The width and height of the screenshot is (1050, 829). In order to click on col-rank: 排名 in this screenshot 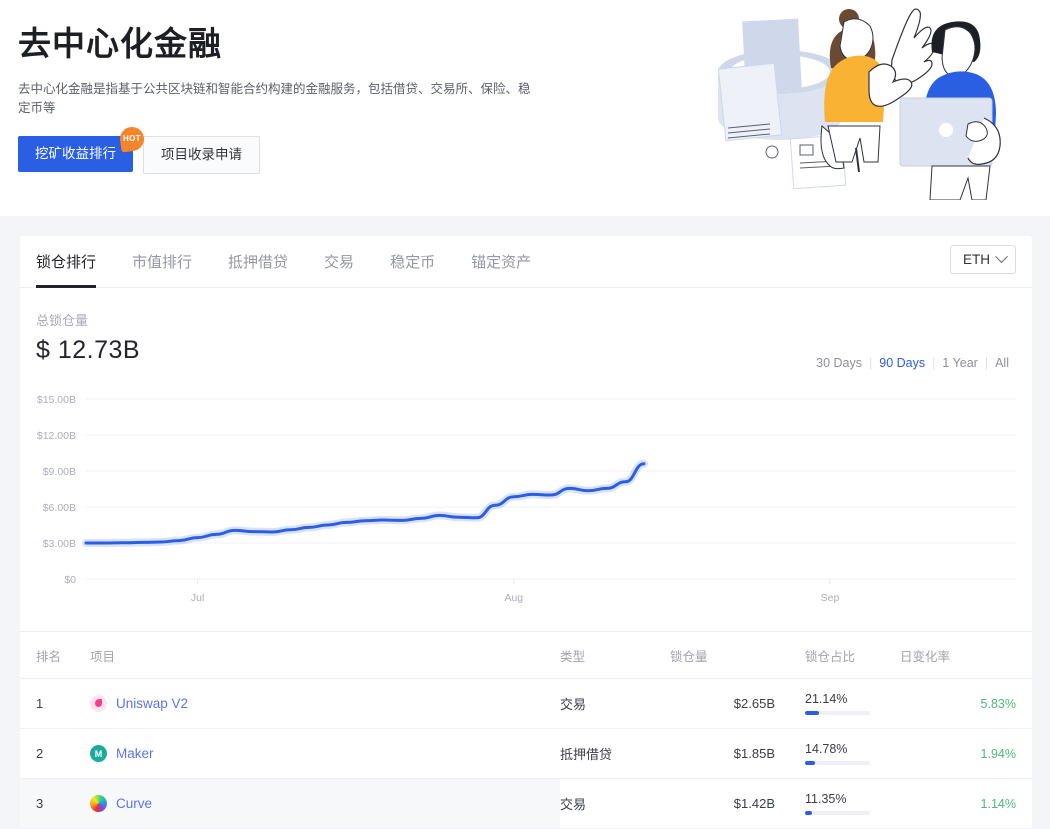, I will do `click(55, 655)`.